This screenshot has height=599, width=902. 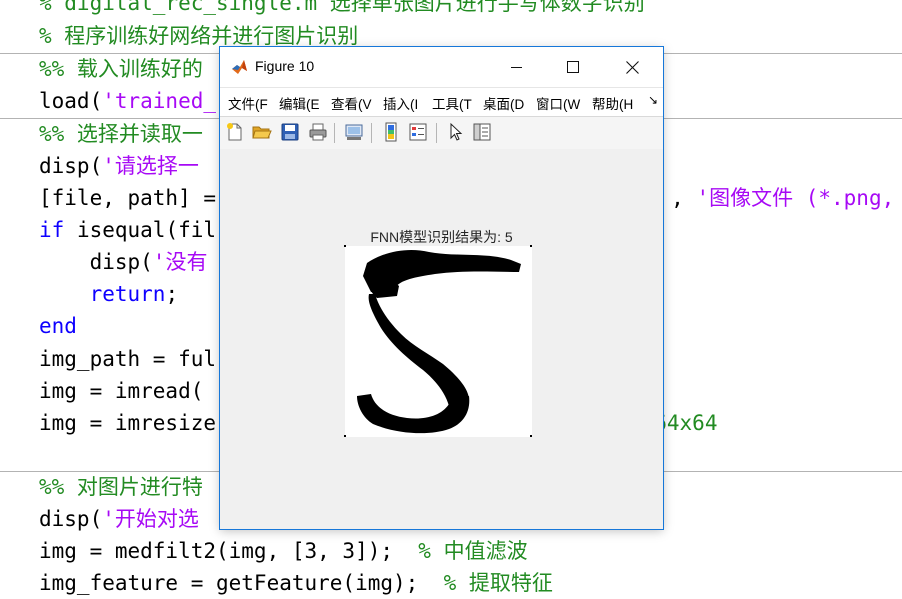 I want to click on code-line-16: %% 对图片进行特, so click(x=121, y=487).